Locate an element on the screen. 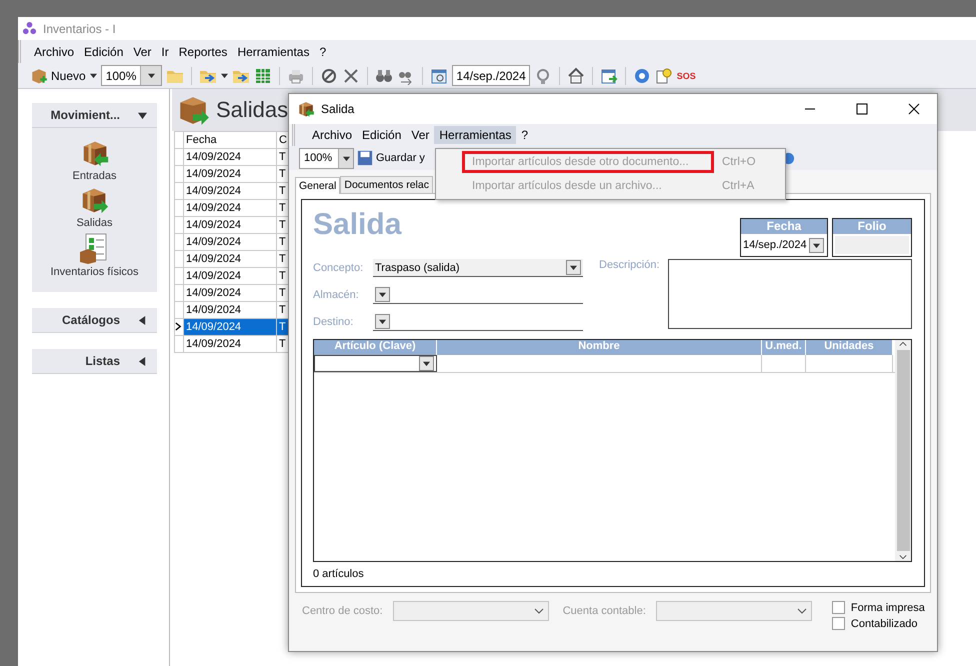 The height and width of the screenshot is (666, 976). field-label: Concepto: is located at coordinates (338, 268).